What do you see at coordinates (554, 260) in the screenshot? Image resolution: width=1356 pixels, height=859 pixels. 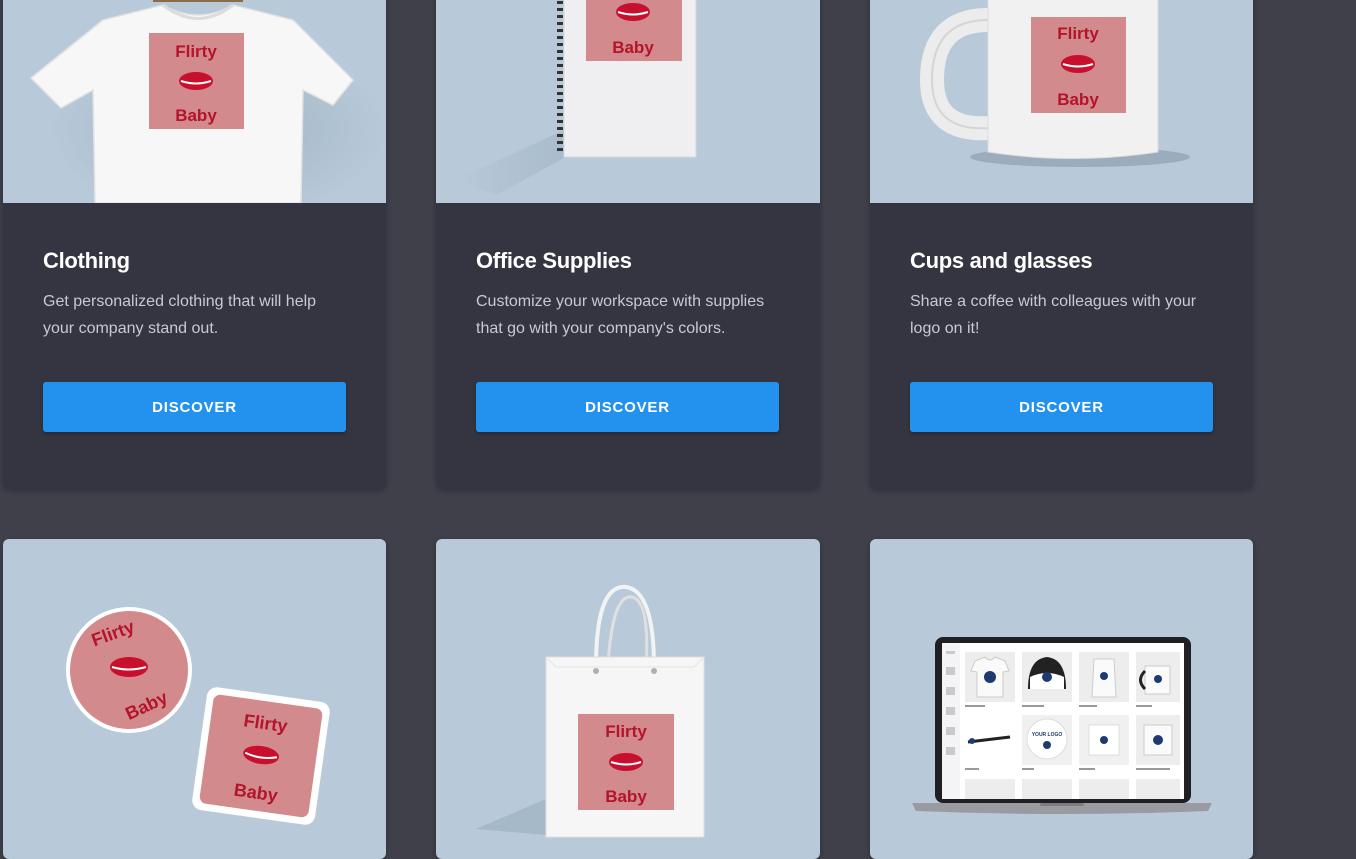 I see `card-title: Office Supplies` at bounding box center [554, 260].